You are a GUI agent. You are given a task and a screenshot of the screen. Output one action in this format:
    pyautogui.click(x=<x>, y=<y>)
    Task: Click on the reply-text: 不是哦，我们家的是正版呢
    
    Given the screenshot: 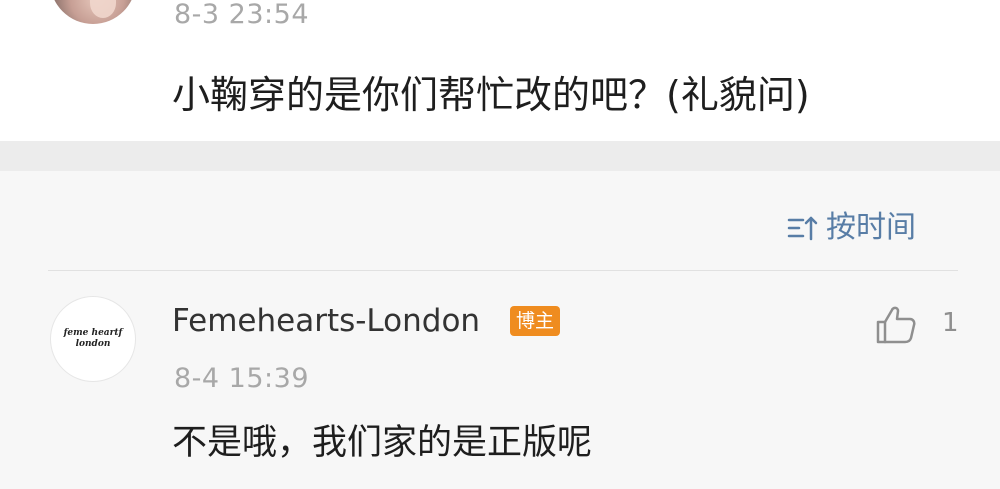 What is the action you would take?
    pyautogui.click(x=382, y=443)
    